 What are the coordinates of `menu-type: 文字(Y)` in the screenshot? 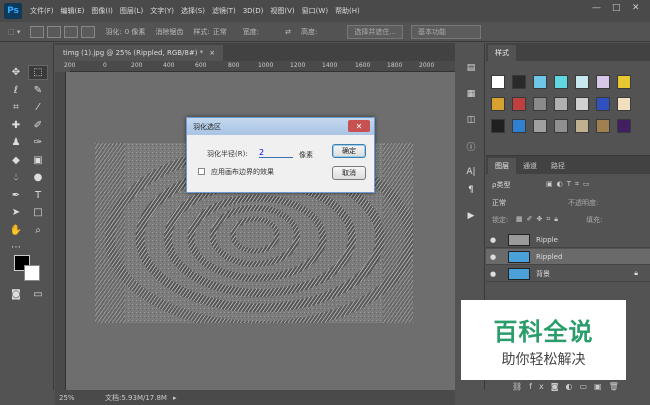 It's located at (162, 11).